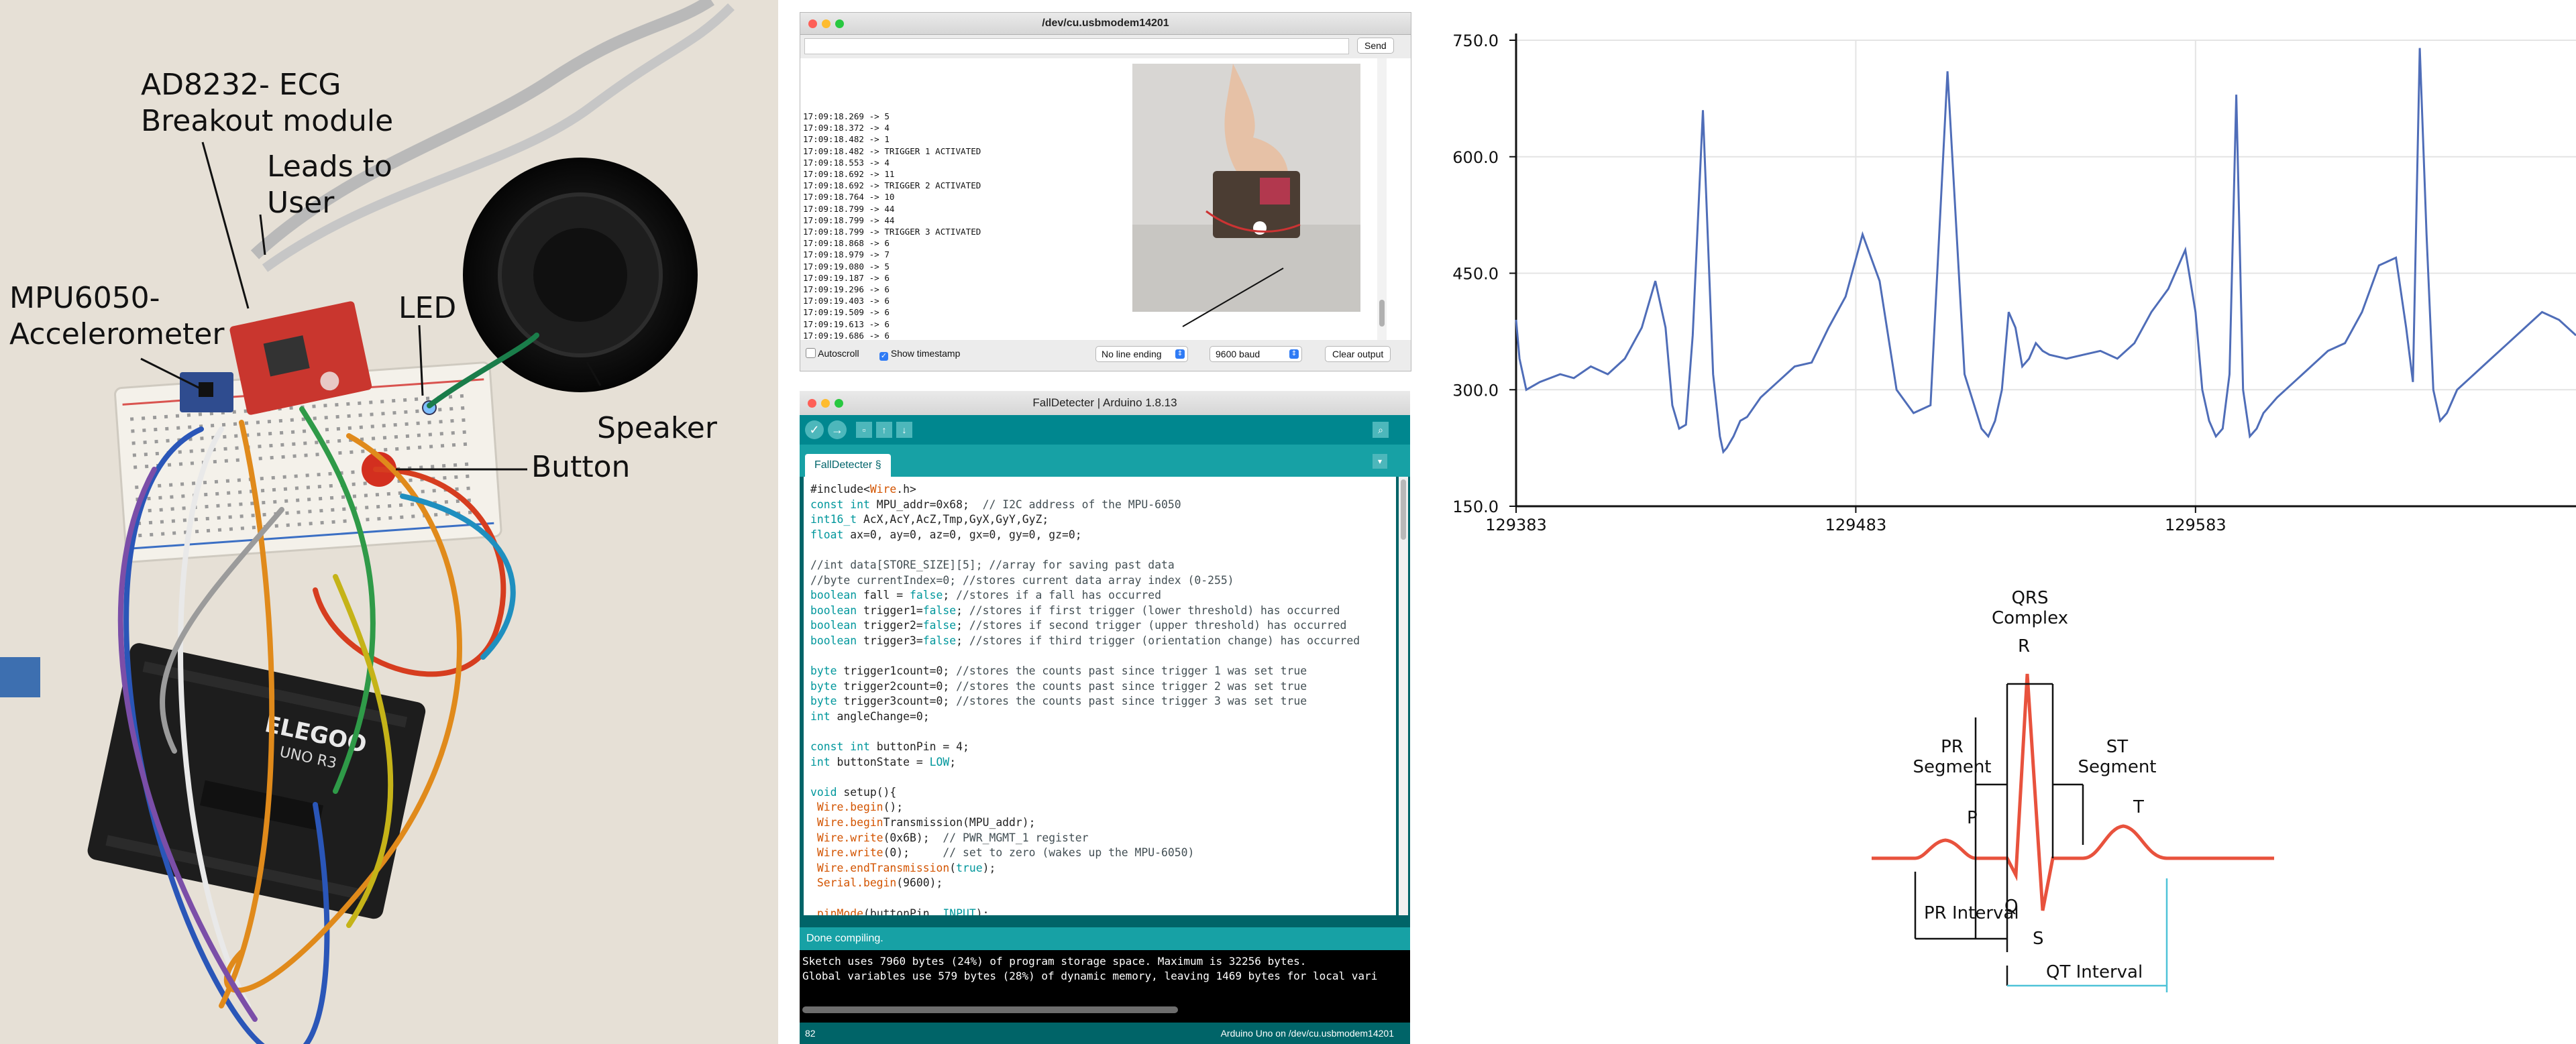  I want to click on code-line: Wire.begin();, so click(1085, 808).